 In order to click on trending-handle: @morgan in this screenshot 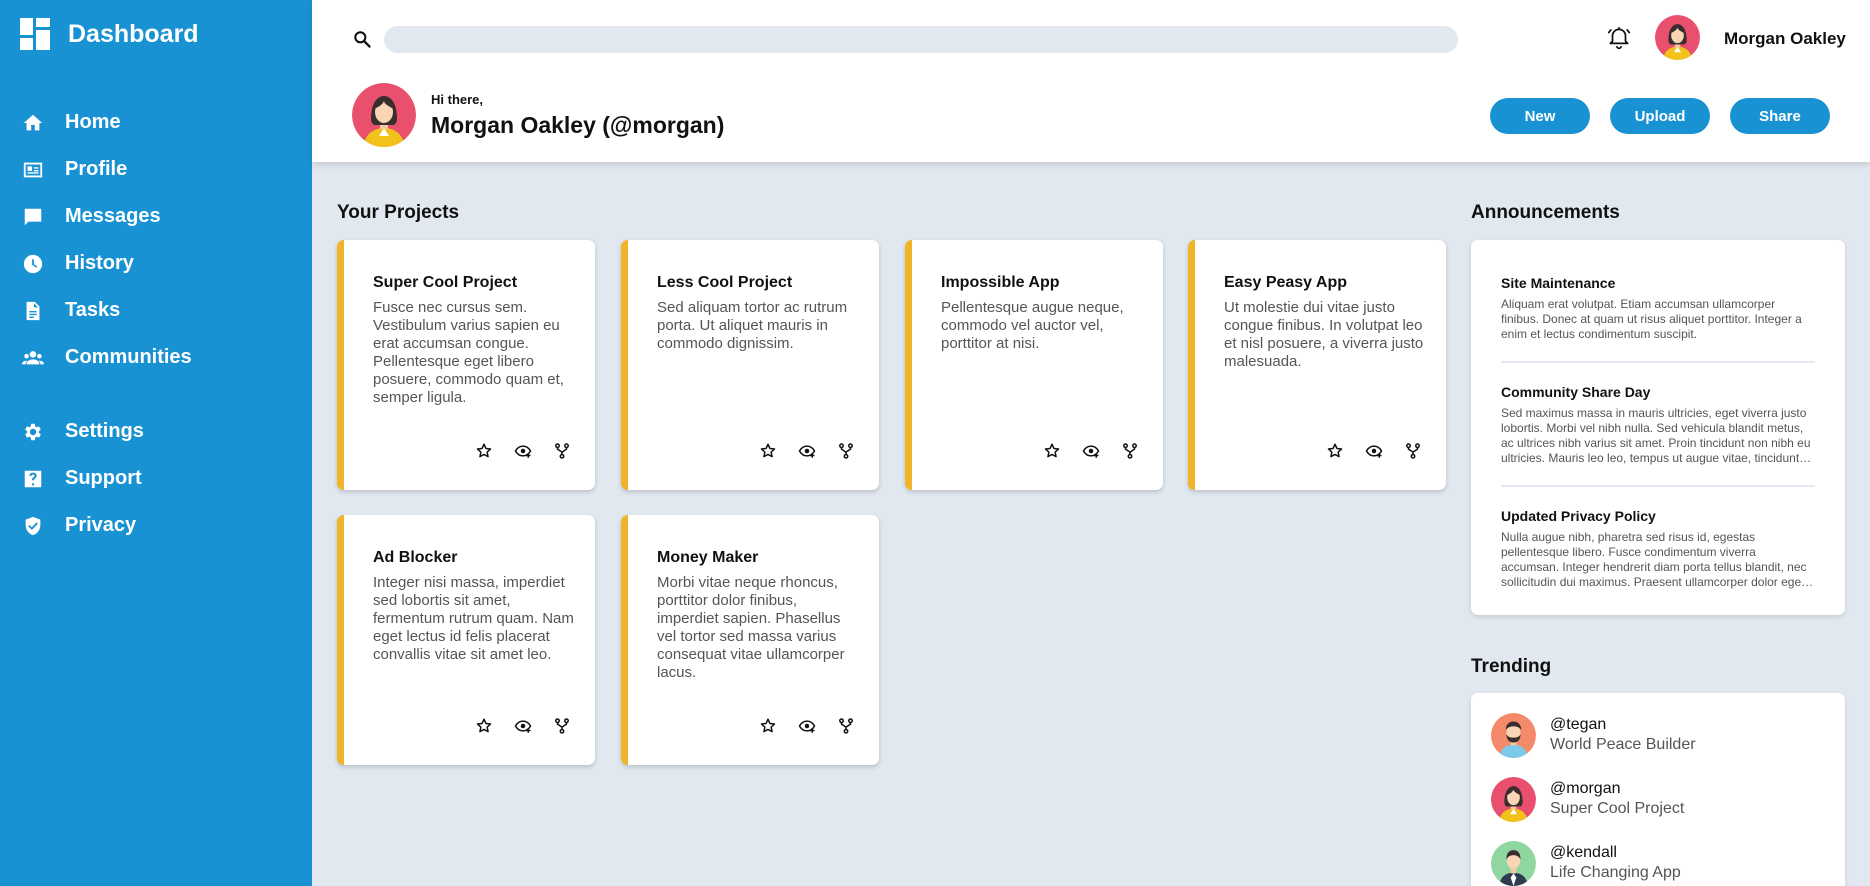, I will do `click(1585, 789)`.